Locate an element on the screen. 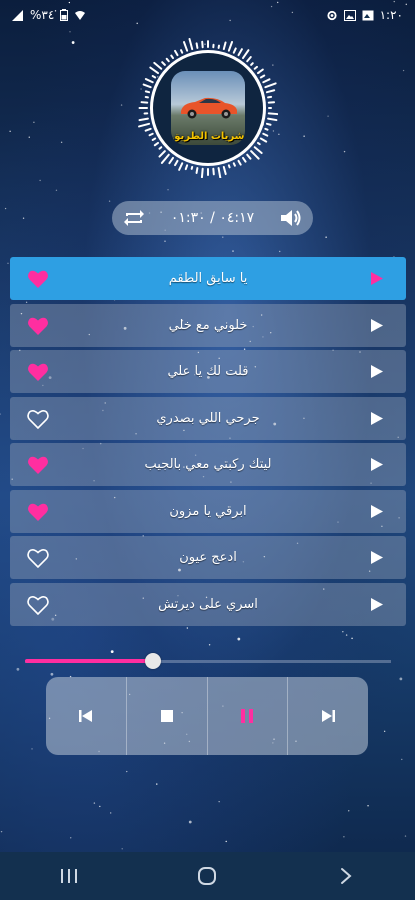 This screenshot has width=415, height=900. volume-button is located at coordinates (291, 218).